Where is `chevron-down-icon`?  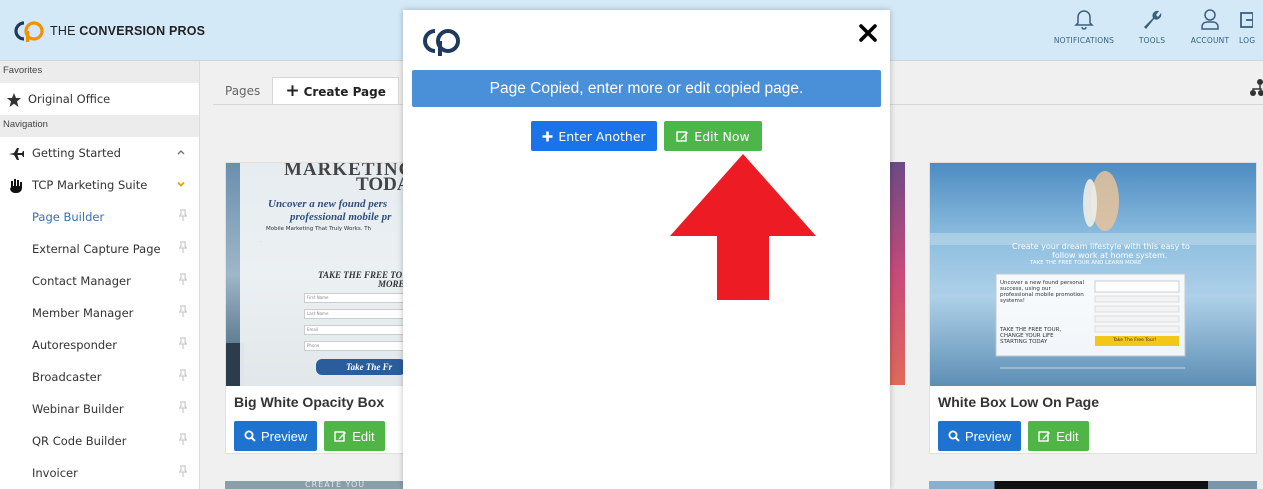 chevron-down-icon is located at coordinates (181, 184).